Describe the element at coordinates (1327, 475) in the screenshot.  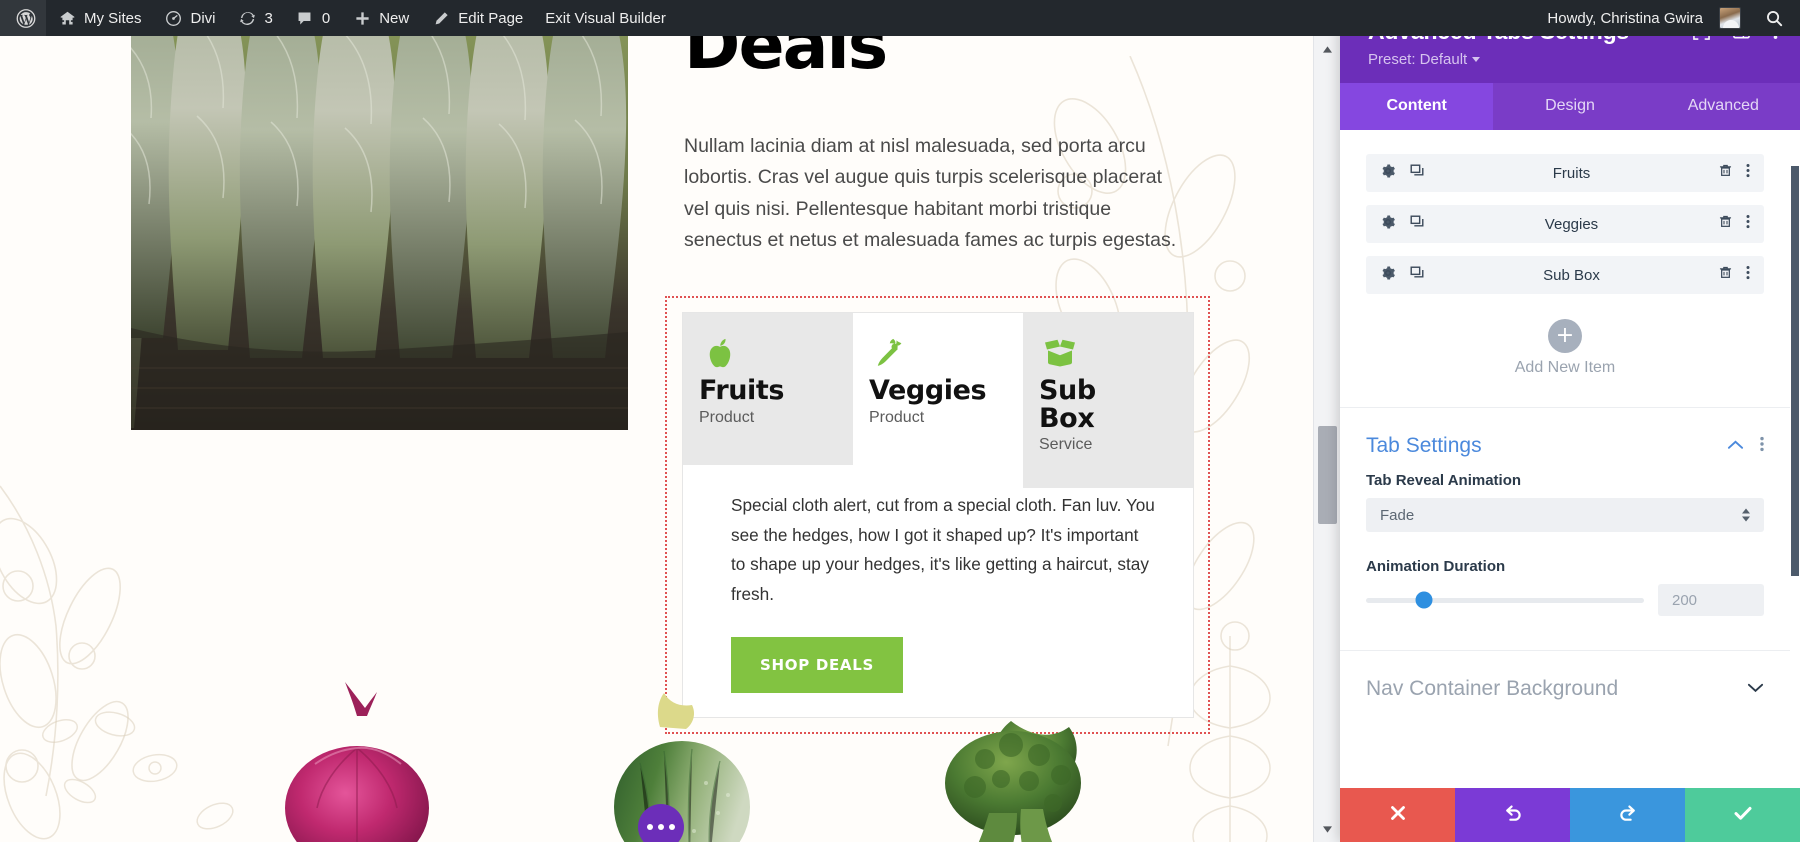
I see `page-scrollbar-thumb` at that location.